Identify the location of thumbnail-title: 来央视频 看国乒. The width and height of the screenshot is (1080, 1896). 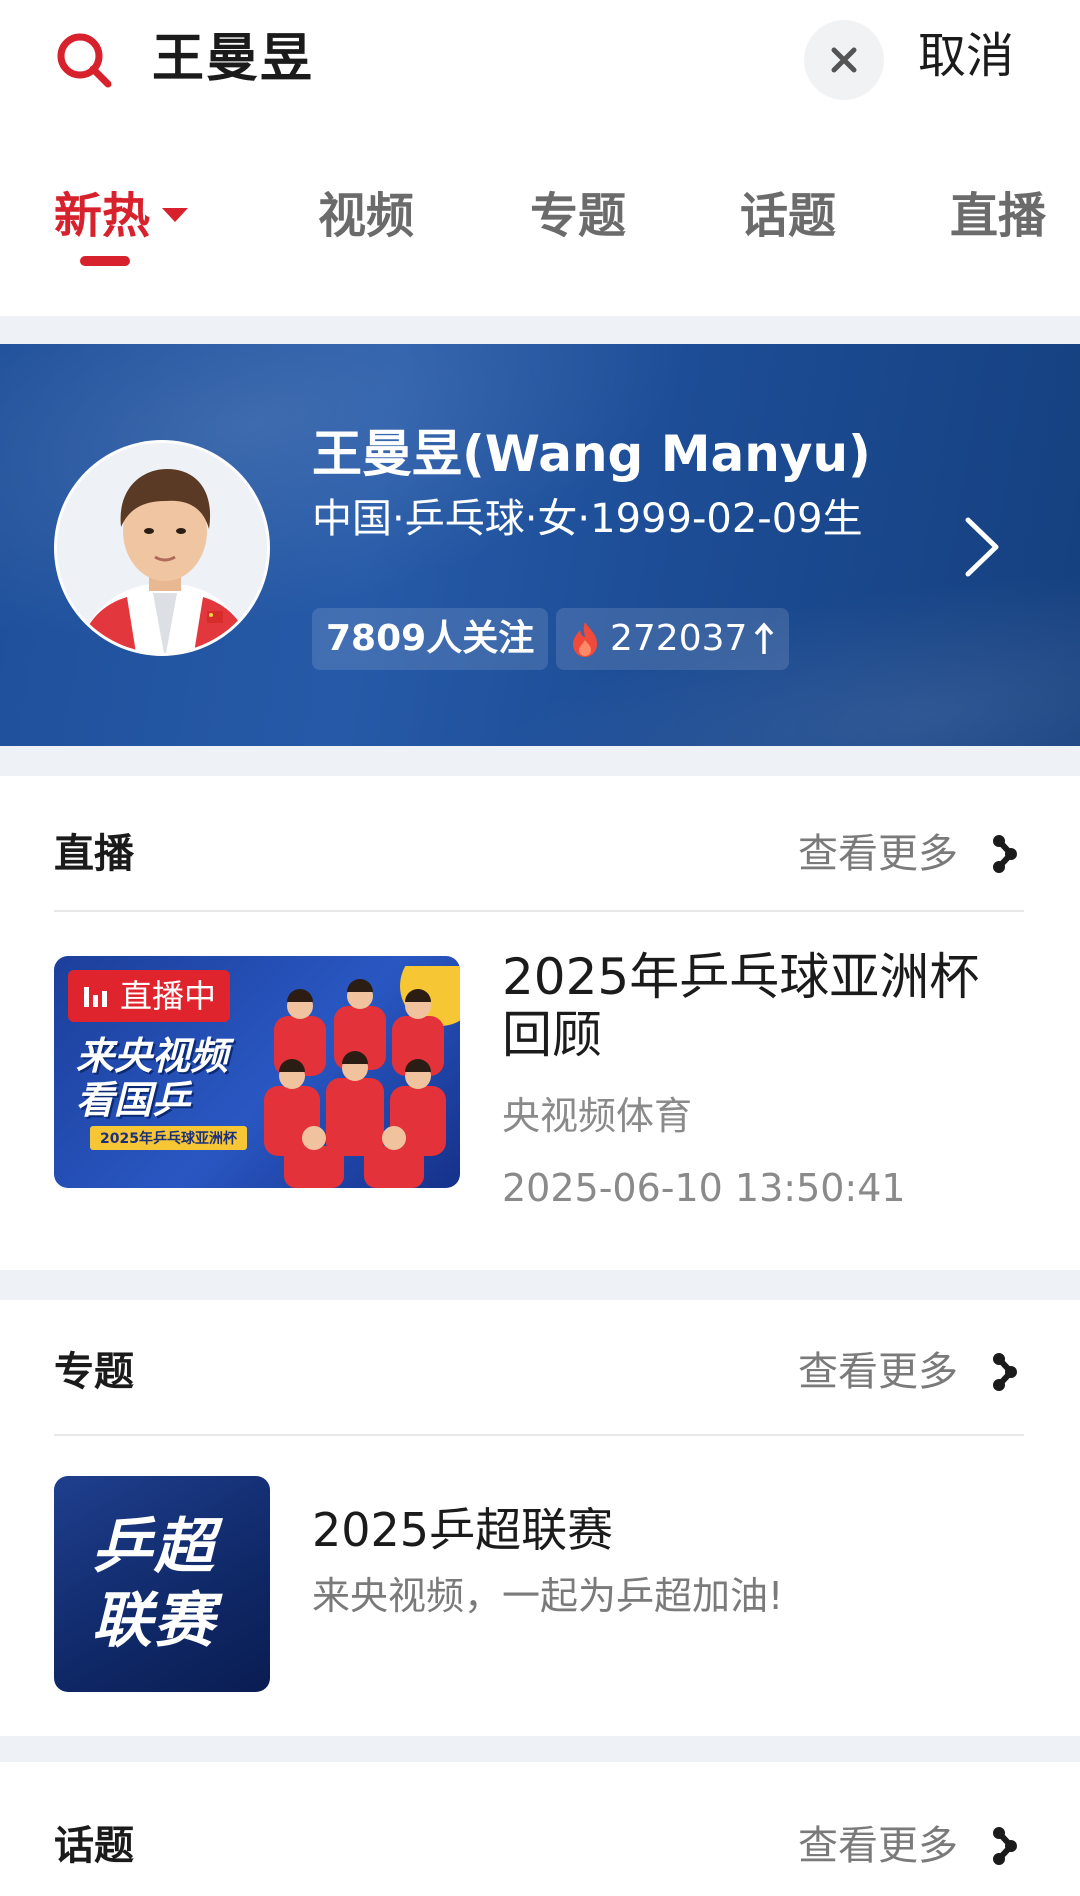
(152, 1078).